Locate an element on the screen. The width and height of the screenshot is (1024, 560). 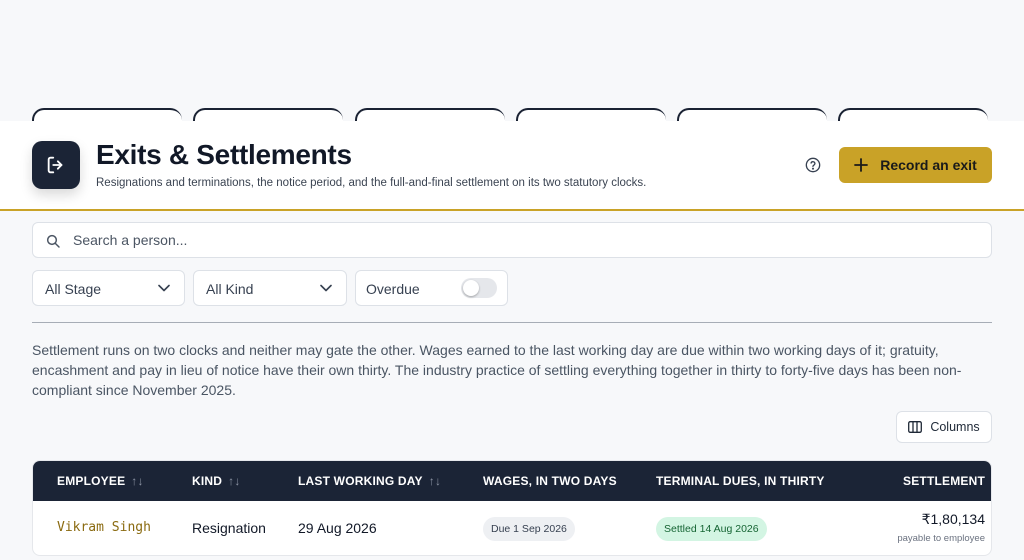
column-header-employee: EMPLOYEE ↑↓ is located at coordinates (100, 481).